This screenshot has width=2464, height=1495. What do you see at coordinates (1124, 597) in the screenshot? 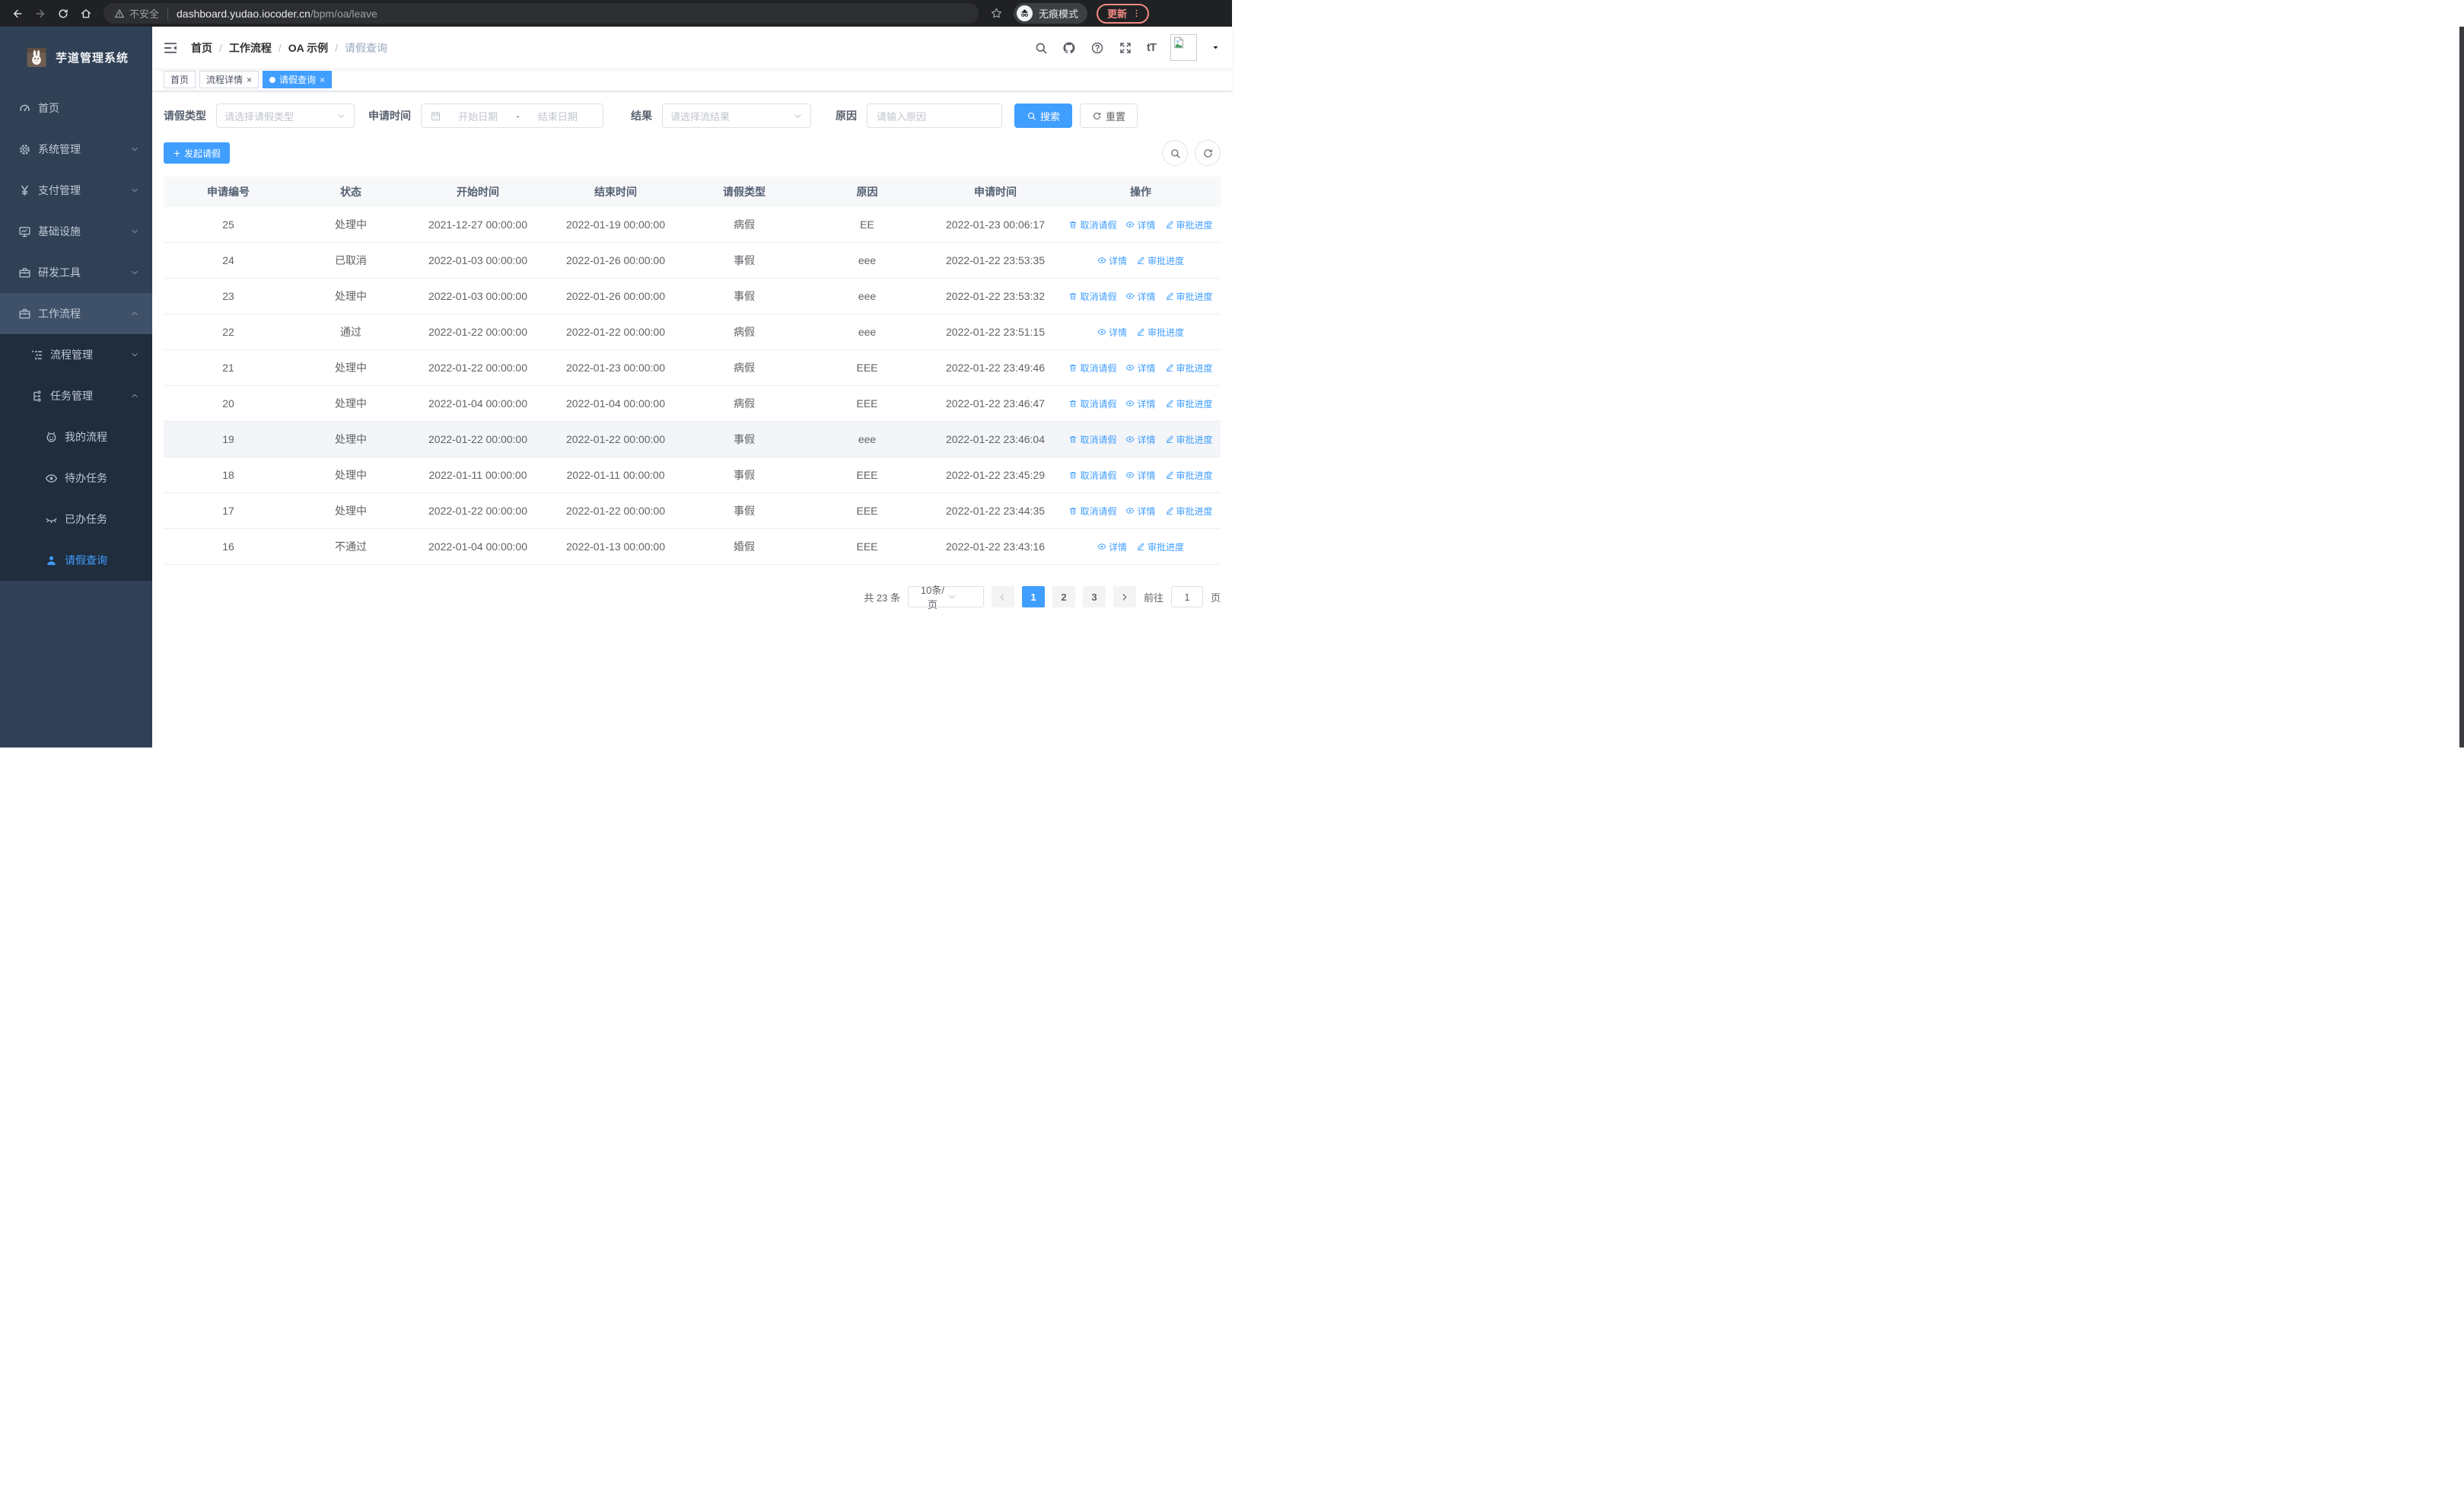
I see `next-page-button` at bounding box center [1124, 597].